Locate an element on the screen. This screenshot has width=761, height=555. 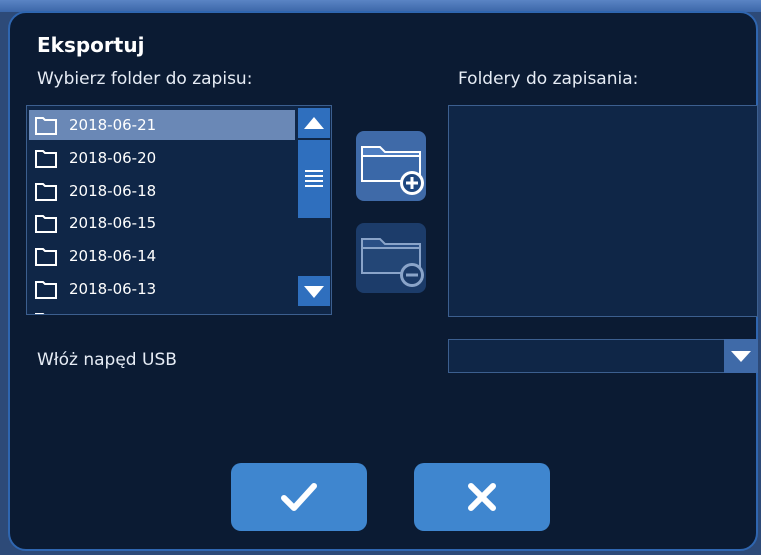
usb-drive-select is located at coordinates (603, 356).